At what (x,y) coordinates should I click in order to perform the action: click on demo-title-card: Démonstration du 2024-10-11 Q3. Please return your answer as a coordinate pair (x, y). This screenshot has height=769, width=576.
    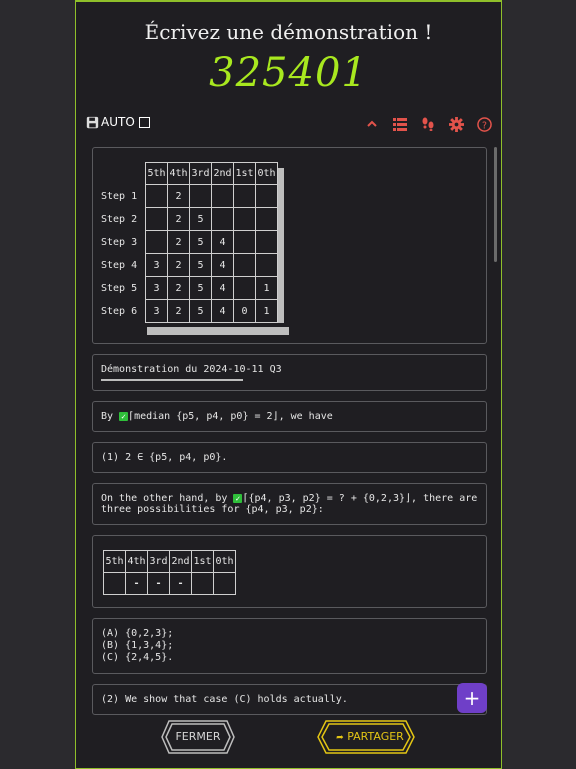
    Looking at the image, I should click on (289, 372).